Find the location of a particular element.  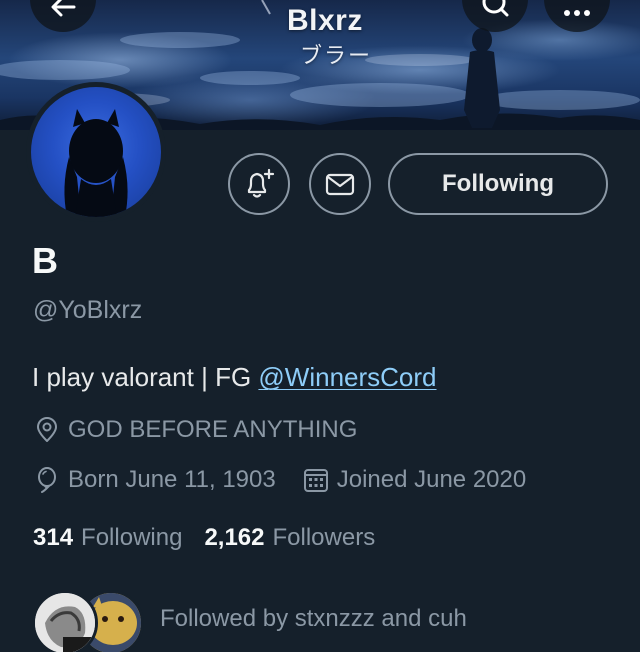

followers-stat: 2,162 Followers is located at coordinates (289, 538).